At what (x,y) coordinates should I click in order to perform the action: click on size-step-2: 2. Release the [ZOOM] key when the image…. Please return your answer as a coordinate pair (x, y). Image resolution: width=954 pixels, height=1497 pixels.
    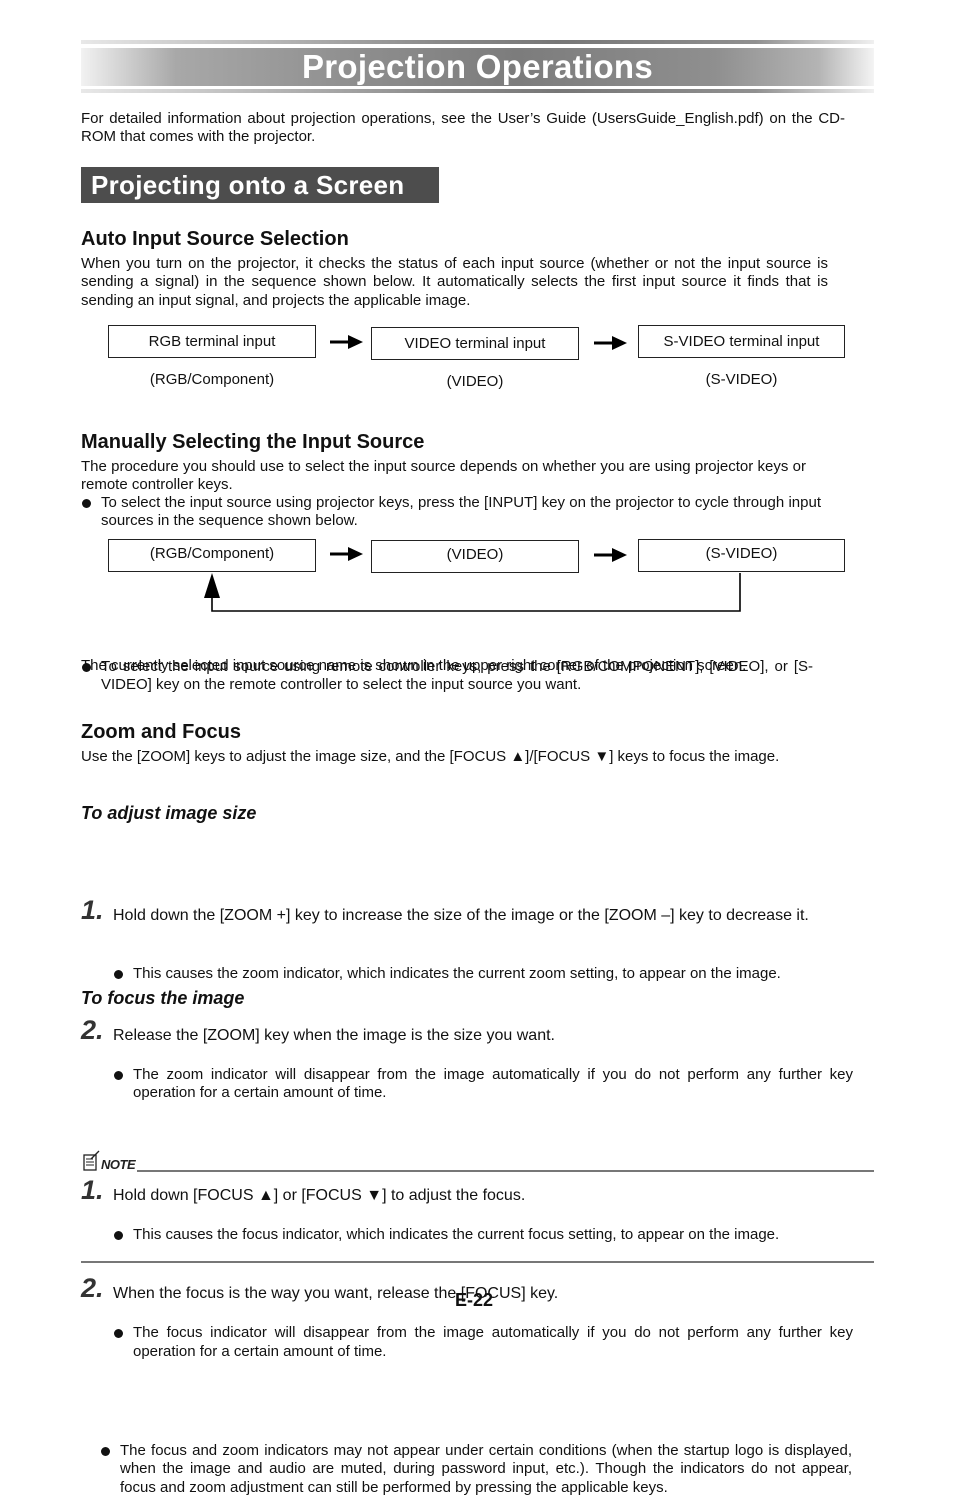
    Looking at the image, I should click on (469, 1031).